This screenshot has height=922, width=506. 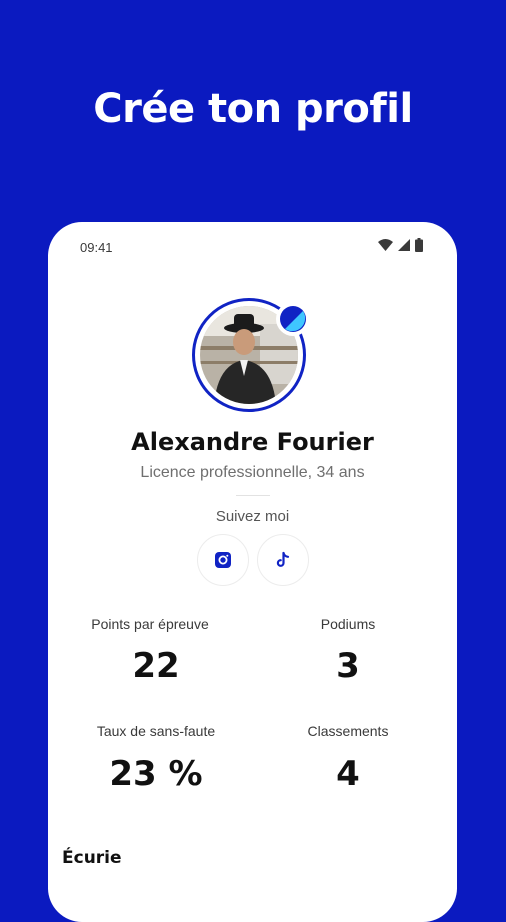 What do you see at coordinates (156, 731) in the screenshot?
I see `stat-label-clear-rate: Taux de sans-faute` at bounding box center [156, 731].